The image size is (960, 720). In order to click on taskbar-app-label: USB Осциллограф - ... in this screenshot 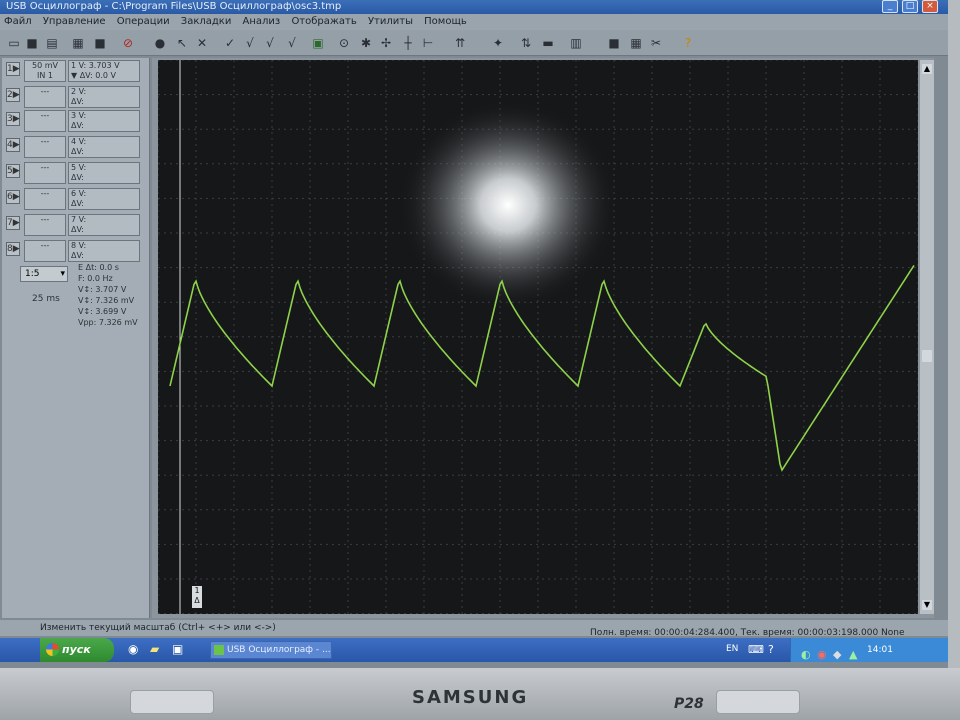, I will do `click(279, 650)`.